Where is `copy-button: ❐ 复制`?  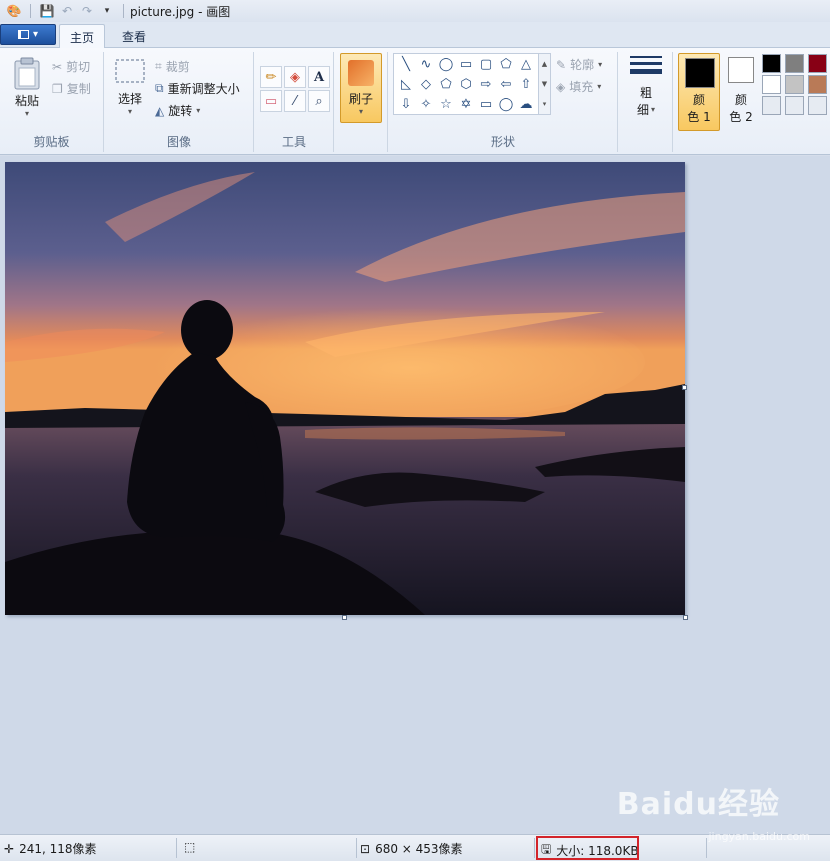
copy-button: ❐ 复制 is located at coordinates (71, 88).